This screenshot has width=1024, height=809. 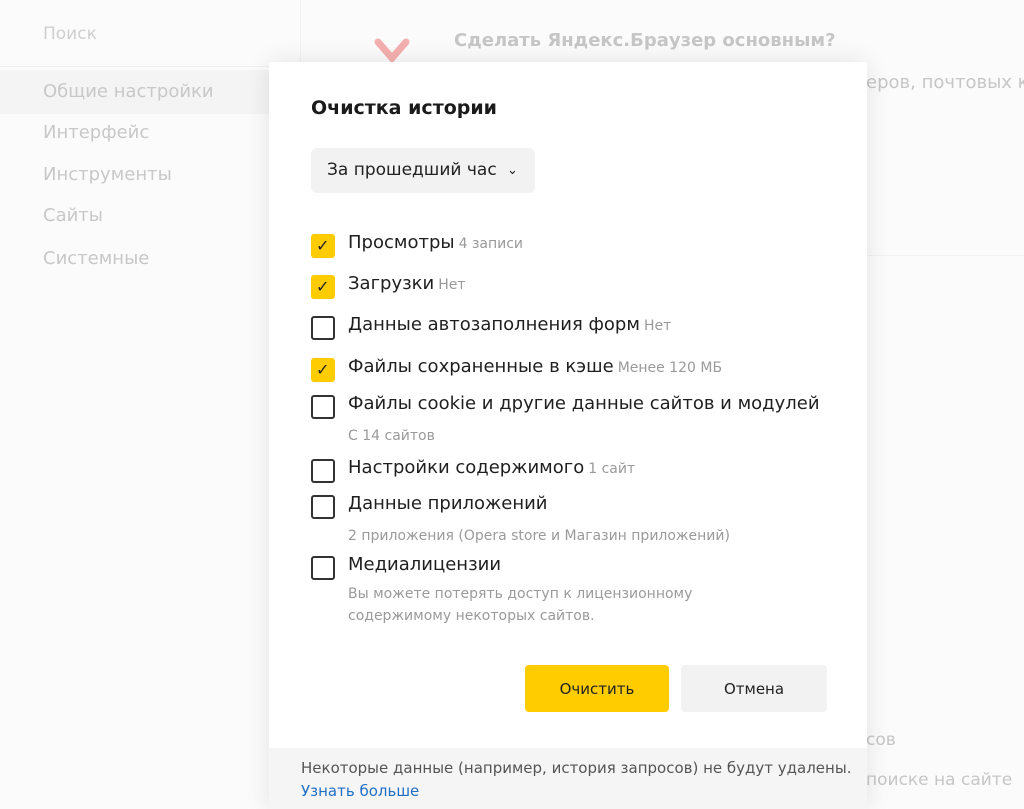 I want to click on option-meta: Менее 120 МБ, so click(x=670, y=368).